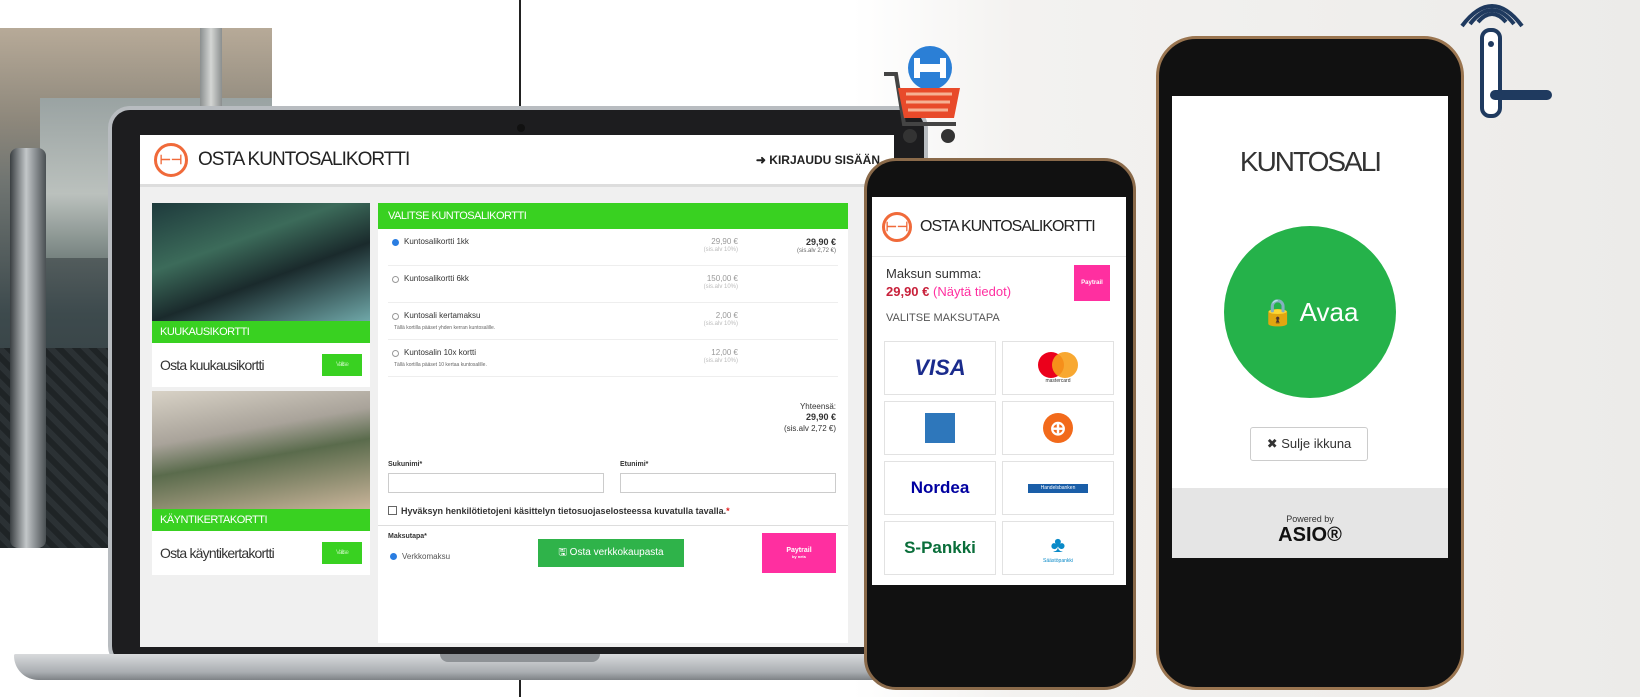  I want to click on radio-selected, so click(395, 242).